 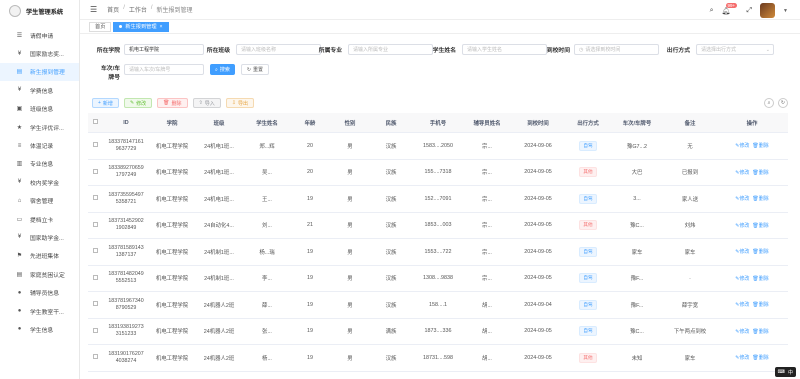 I want to click on add-button: + 新增, so click(x=105, y=103).